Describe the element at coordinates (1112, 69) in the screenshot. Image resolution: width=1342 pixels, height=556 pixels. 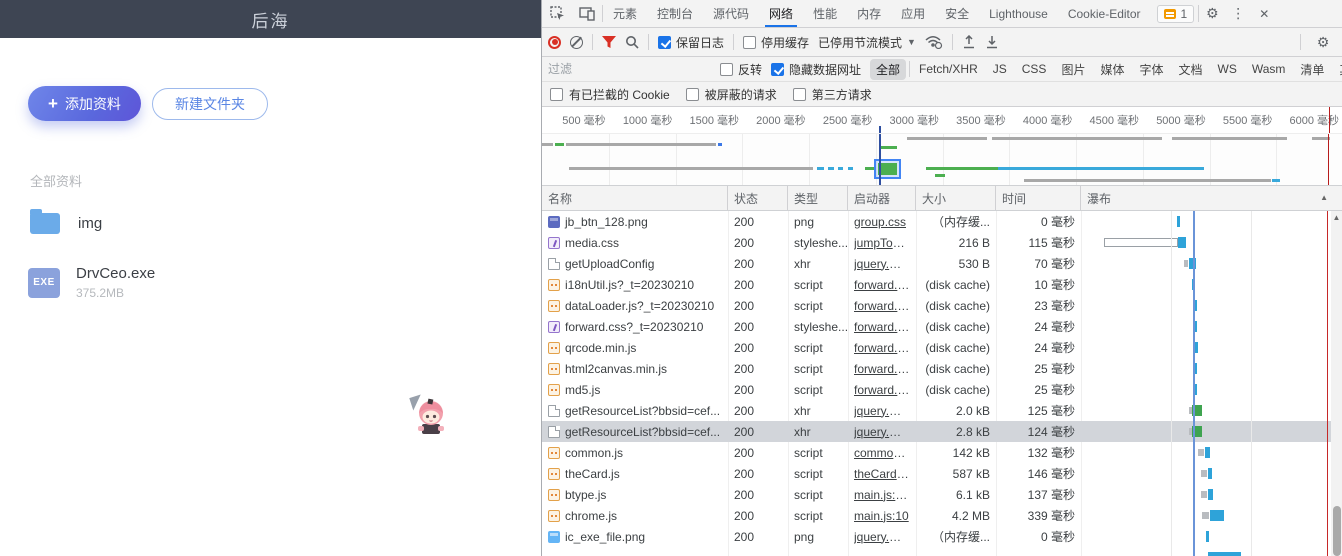
I see `filter-type-媒体: 媒体` at that location.